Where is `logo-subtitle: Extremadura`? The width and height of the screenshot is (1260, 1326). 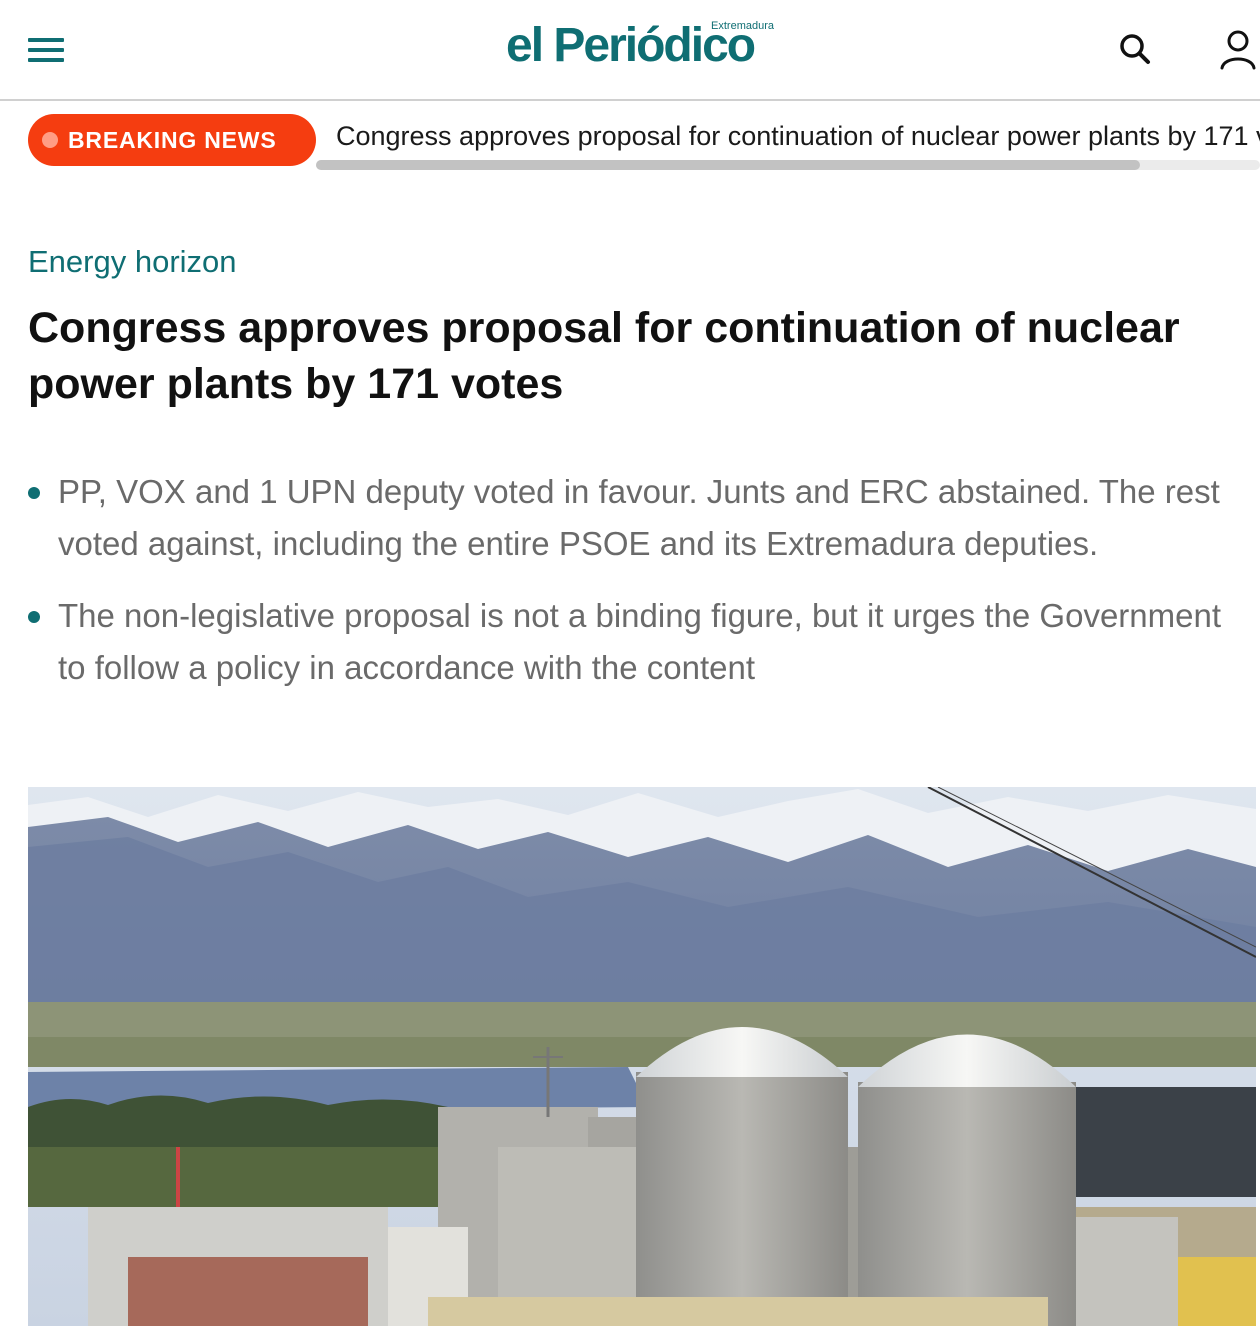
logo-subtitle: Extremadura is located at coordinates (742, 26).